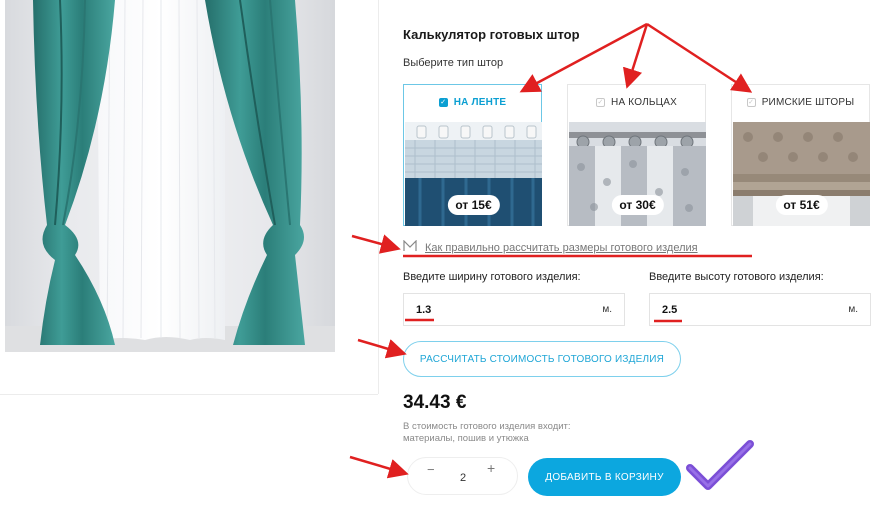 The width and height of the screenshot is (872, 506). What do you see at coordinates (189, 394) in the screenshot?
I see `panel-divider` at bounding box center [189, 394].